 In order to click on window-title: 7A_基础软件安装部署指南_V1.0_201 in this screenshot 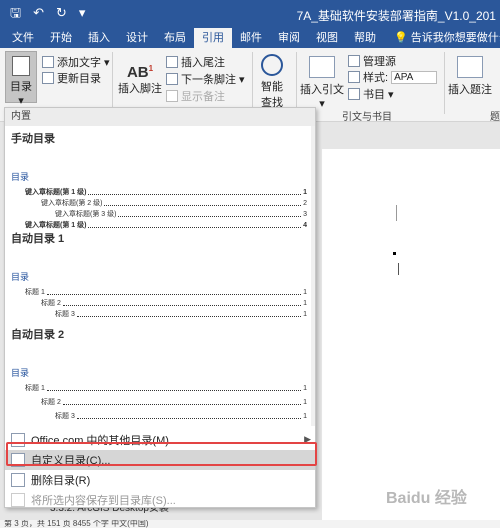, I will do `click(396, 16)`.